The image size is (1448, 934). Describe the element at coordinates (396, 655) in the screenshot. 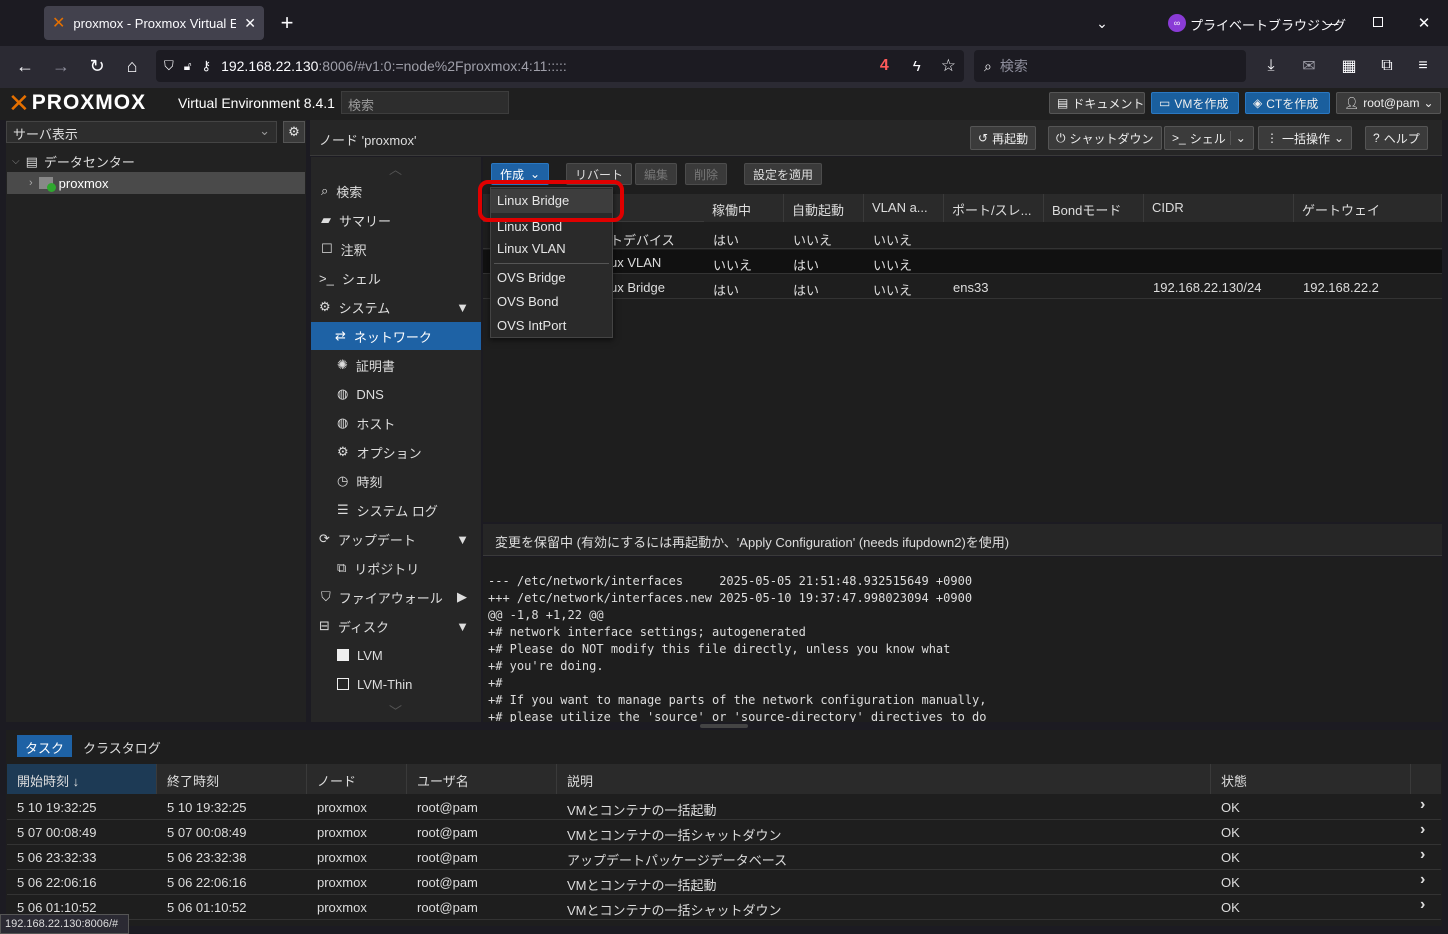

I see `menu-item-lvm: LVM` at that location.